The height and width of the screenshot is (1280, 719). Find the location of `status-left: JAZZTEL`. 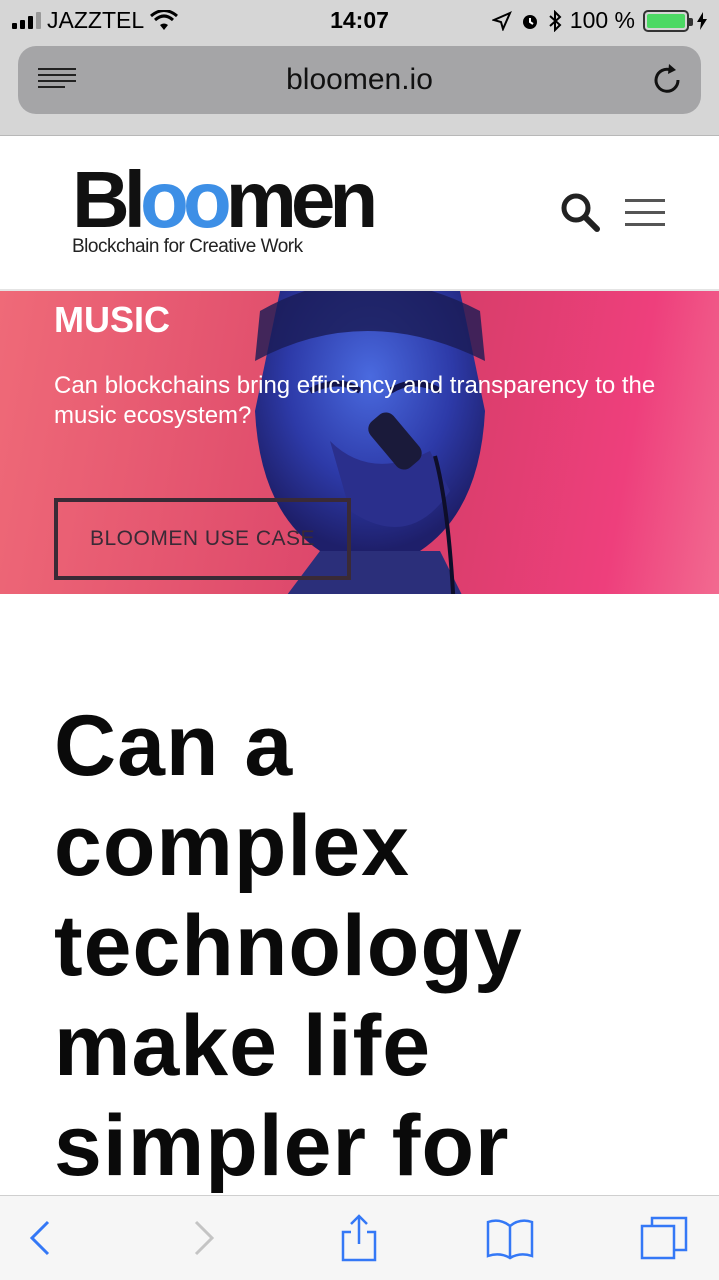

status-left: JAZZTEL is located at coordinates (95, 20).